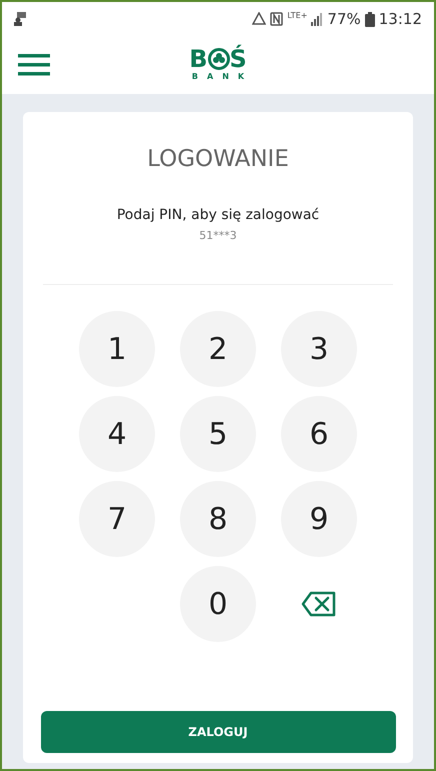  Describe the element at coordinates (117, 519) in the screenshot. I see `keypad-key: 7` at that location.